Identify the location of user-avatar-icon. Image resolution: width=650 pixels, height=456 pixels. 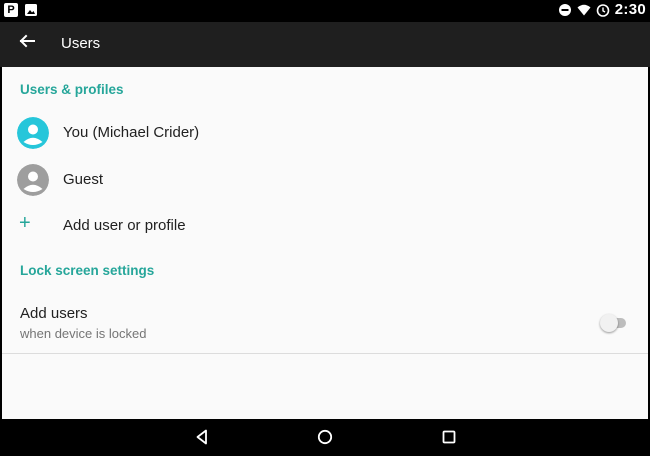
(33, 133).